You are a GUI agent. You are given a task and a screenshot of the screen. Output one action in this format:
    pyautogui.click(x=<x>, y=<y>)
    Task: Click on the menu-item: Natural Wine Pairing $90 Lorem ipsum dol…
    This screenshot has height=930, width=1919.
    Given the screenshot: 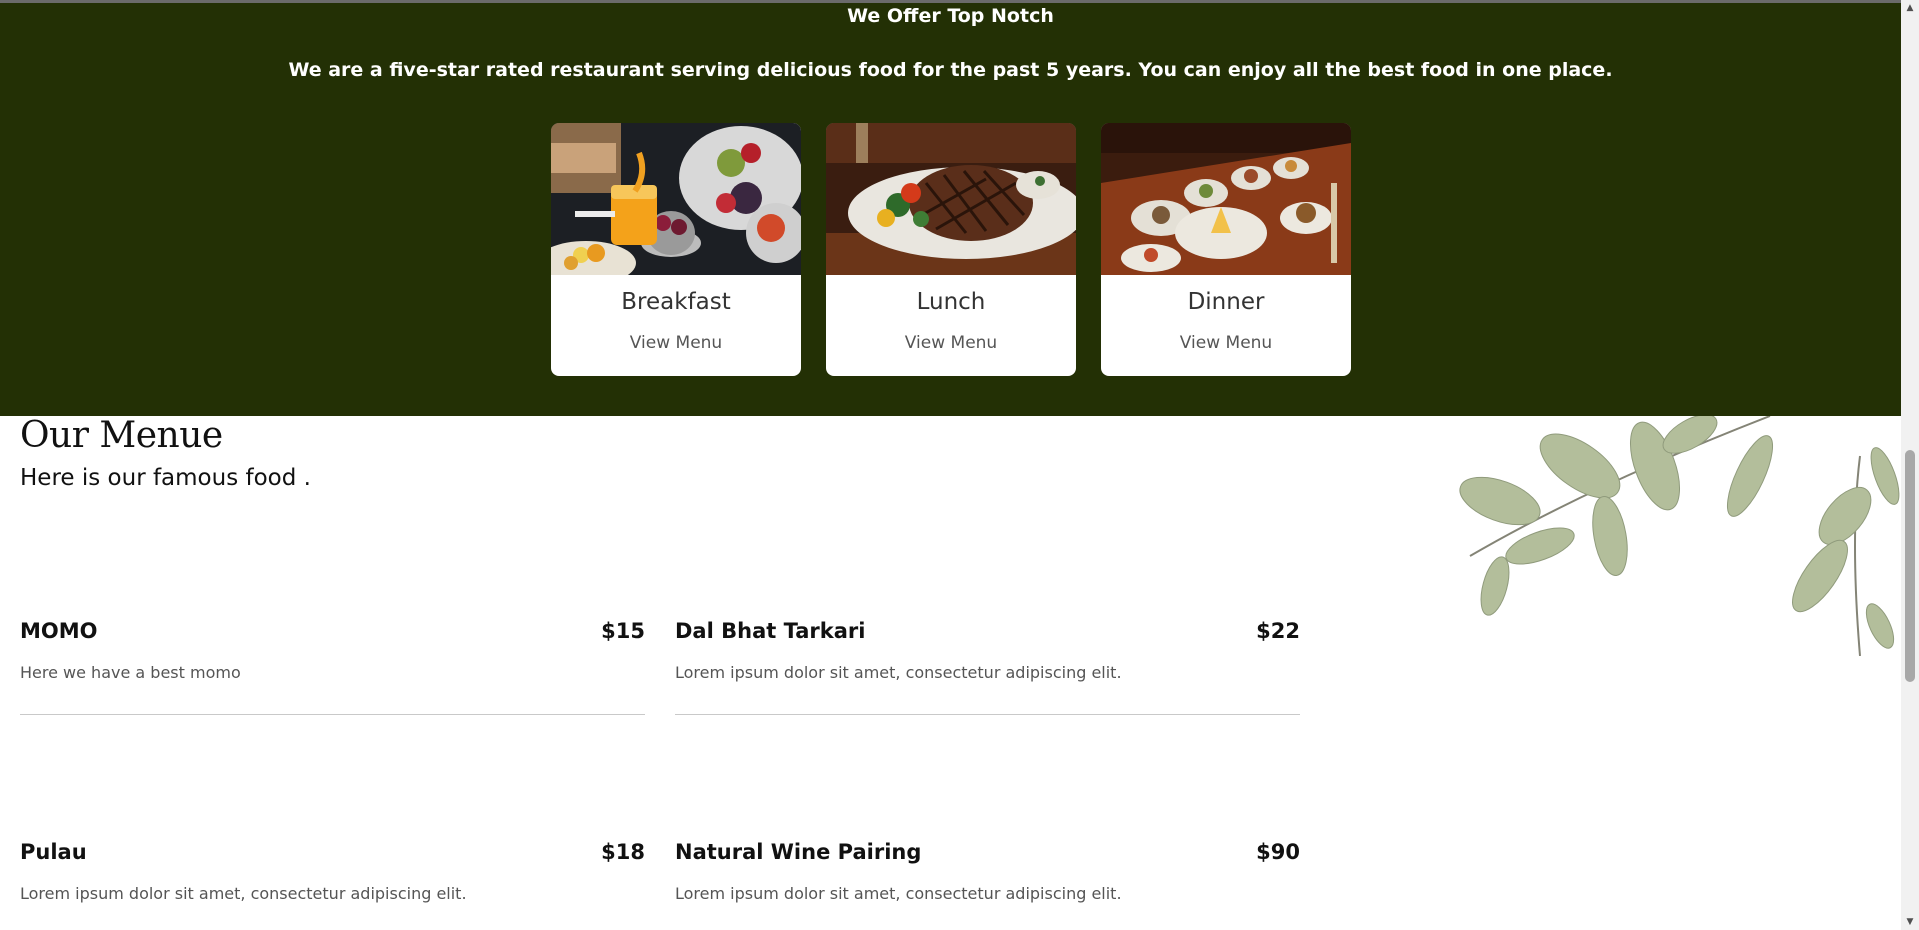 What is the action you would take?
    pyautogui.click(x=987, y=885)
    